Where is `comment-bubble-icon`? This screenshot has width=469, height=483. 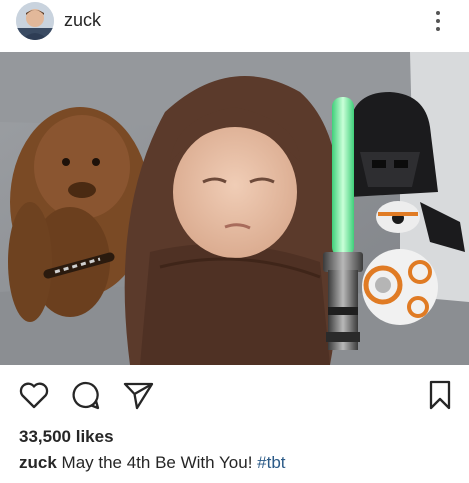
comment-bubble-icon is located at coordinates (86, 395).